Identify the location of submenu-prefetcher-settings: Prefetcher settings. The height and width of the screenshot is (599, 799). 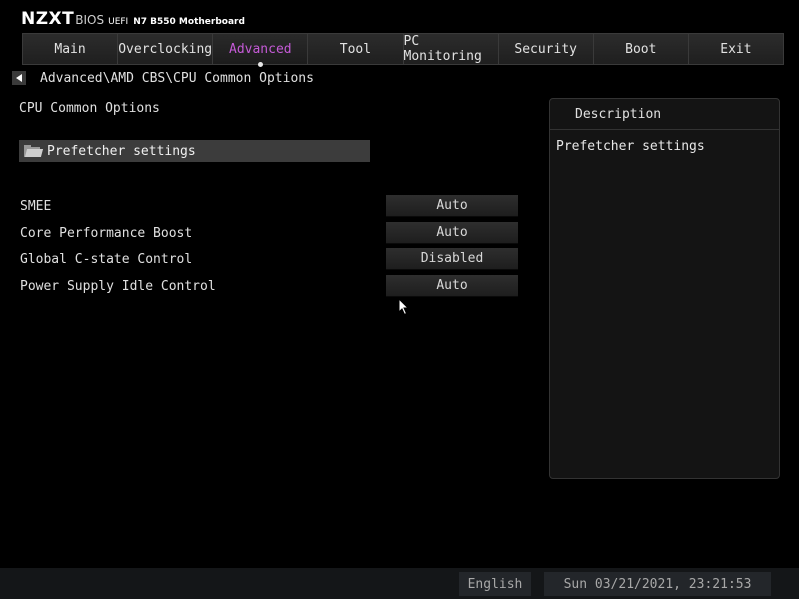
(194, 151).